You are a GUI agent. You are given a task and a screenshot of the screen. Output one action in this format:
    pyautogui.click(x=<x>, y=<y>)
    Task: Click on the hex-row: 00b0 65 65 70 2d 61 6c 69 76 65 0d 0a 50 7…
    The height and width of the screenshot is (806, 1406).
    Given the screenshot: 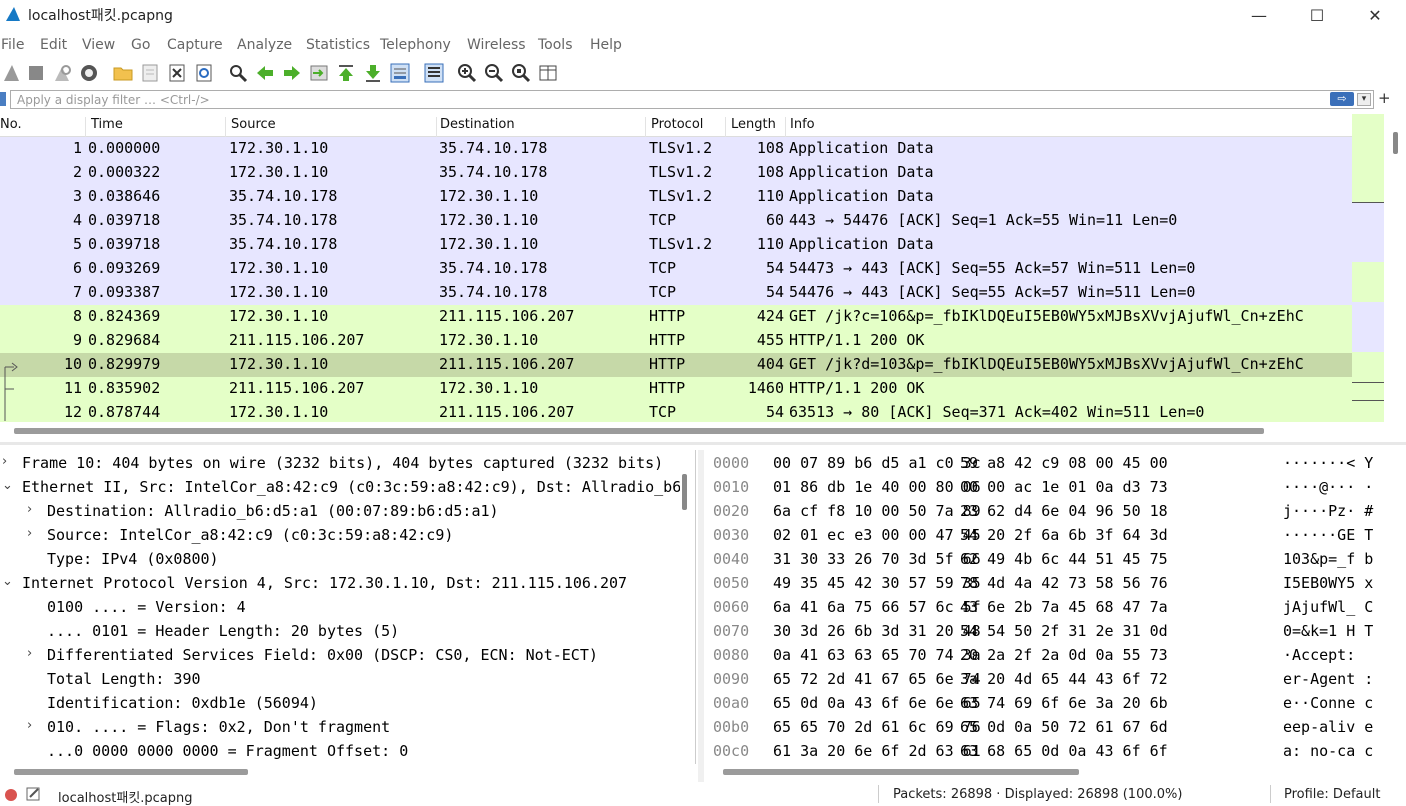 What is the action you would take?
    pyautogui.click(x=1051, y=728)
    